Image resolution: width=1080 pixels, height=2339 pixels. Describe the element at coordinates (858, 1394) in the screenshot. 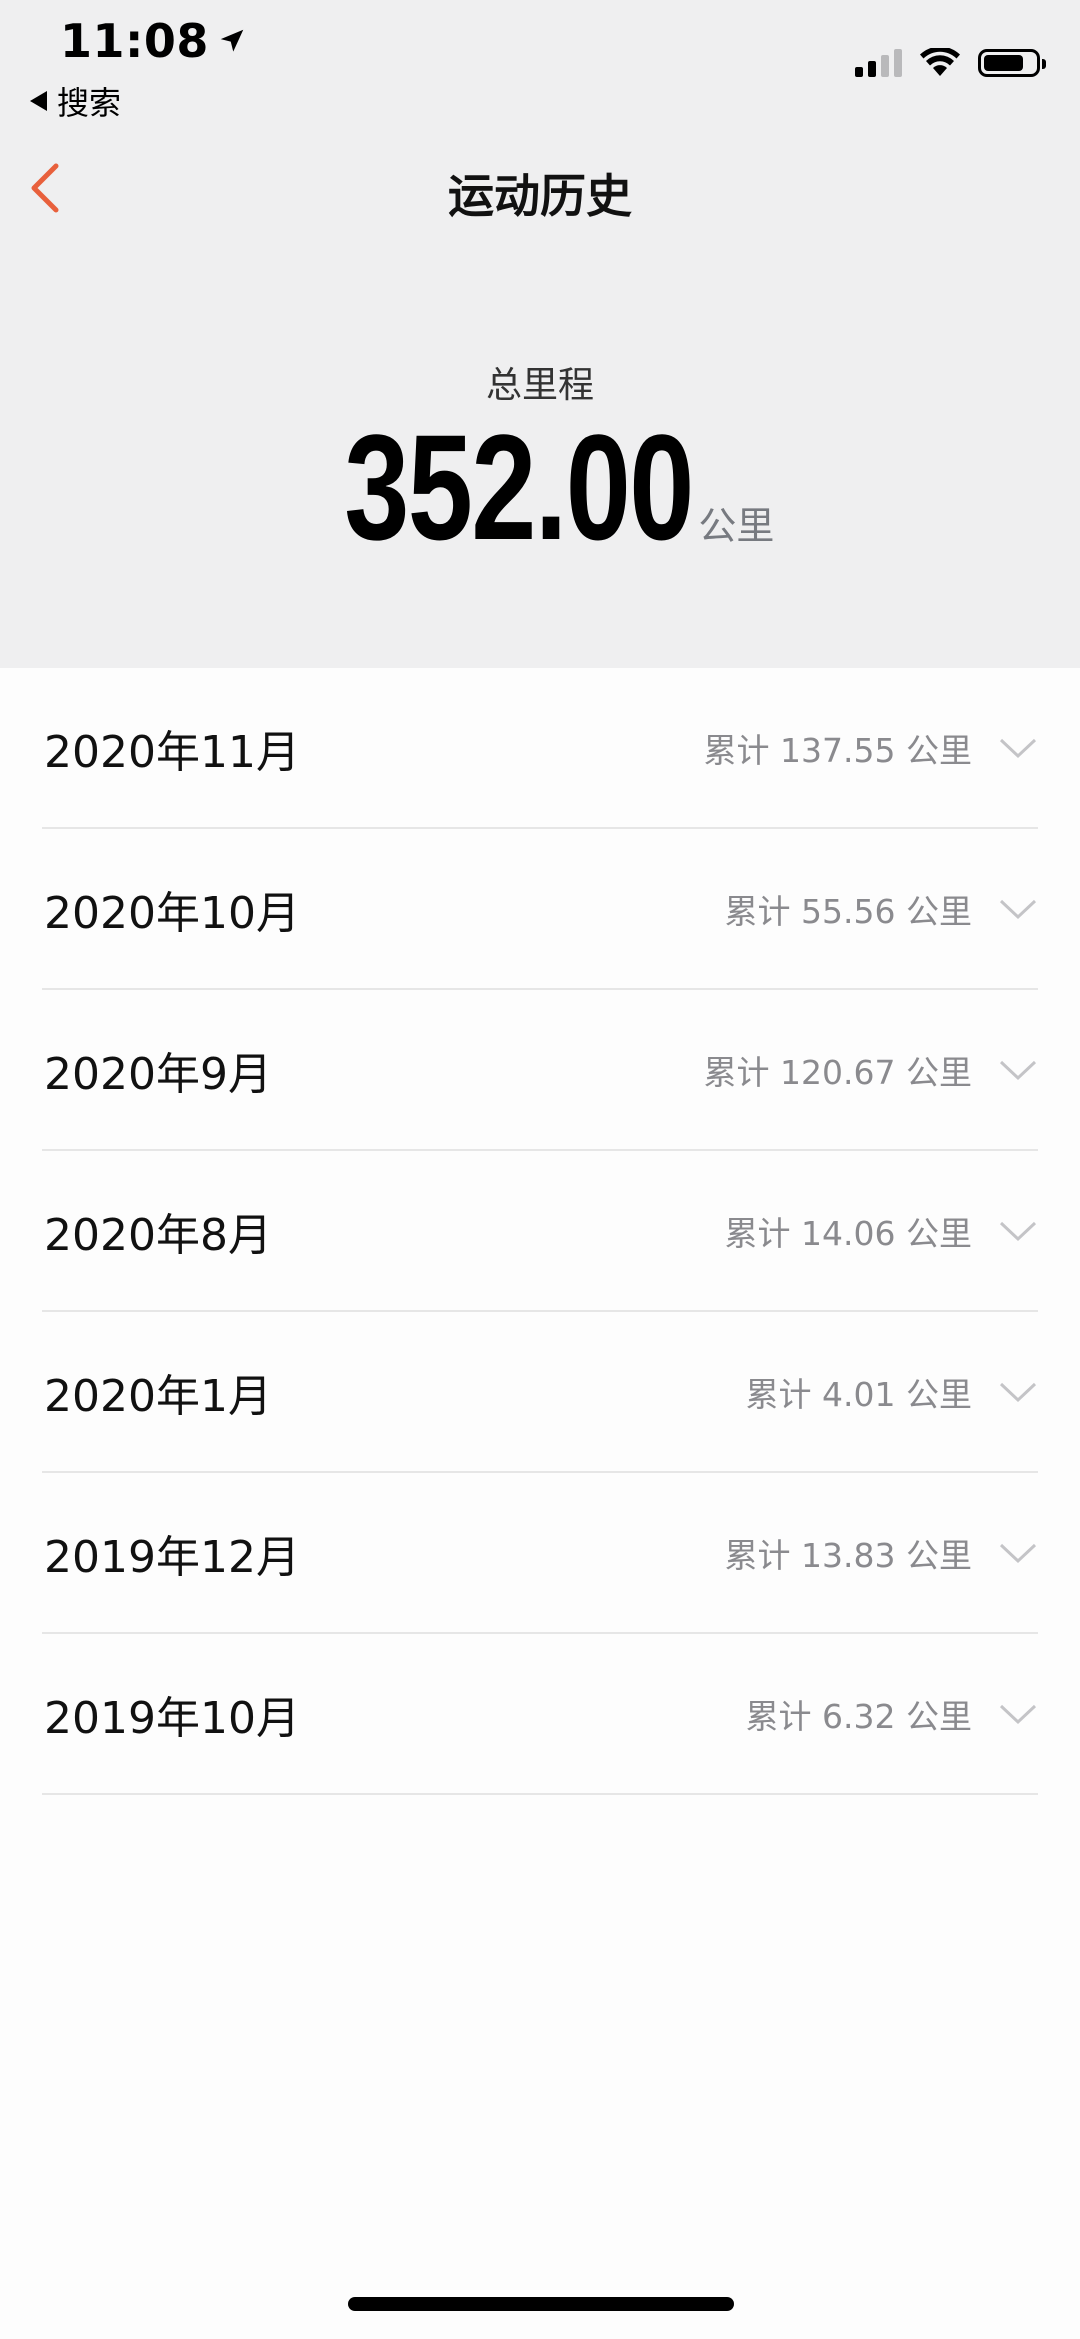

I see `month-total: 累计 4.01 公里` at that location.